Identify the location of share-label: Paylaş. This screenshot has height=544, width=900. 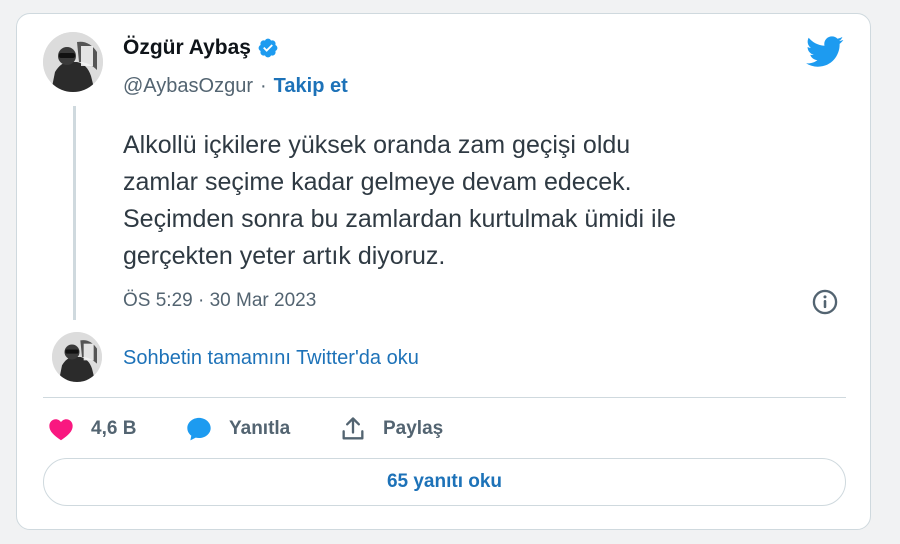
(413, 428).